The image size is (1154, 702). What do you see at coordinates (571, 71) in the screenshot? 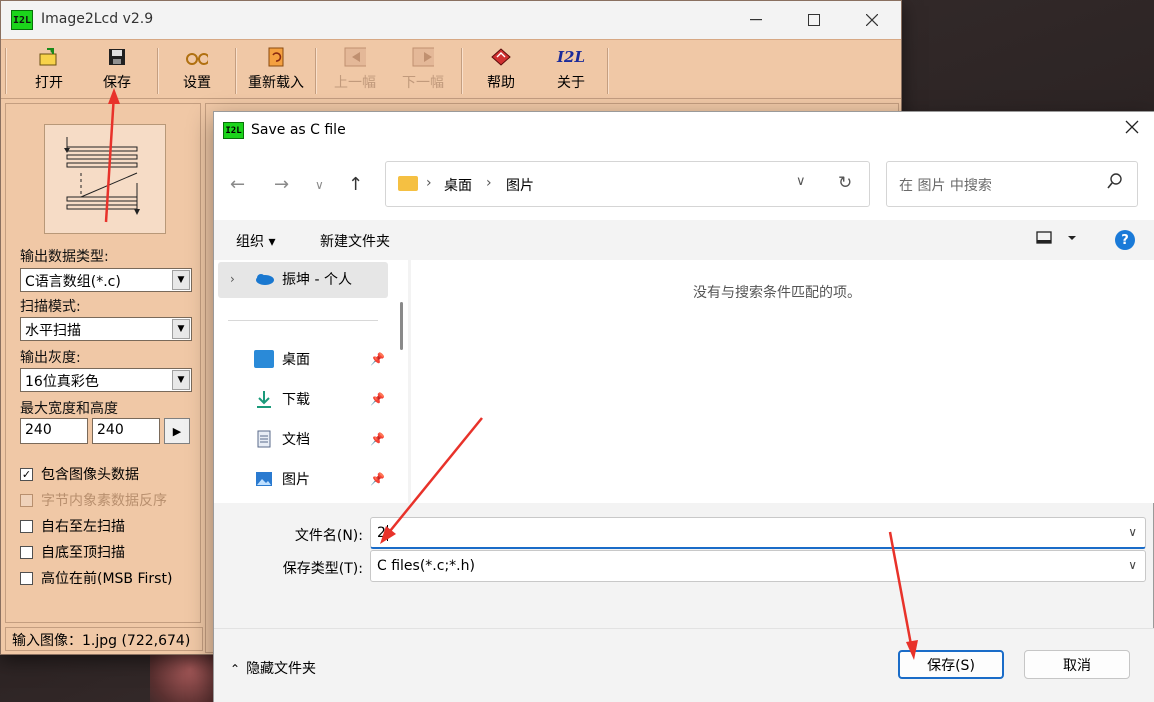
I see `toolbar-about-button: I2L 关于` at bounding box center [571, 71].